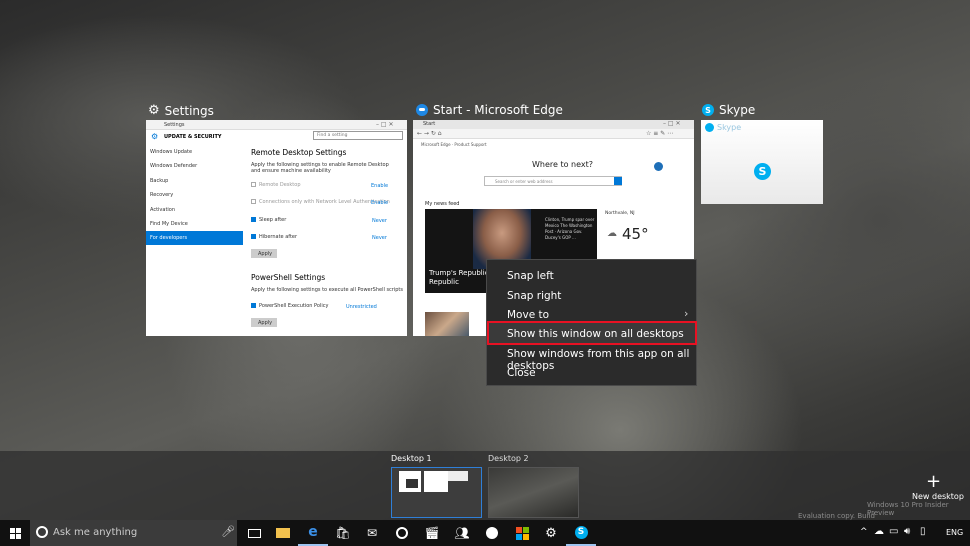 The width and height of the screenshot is (970, 546). Describe the element at coordinates (709, 127) in the screenshot. I see `skype-icon` at that location.